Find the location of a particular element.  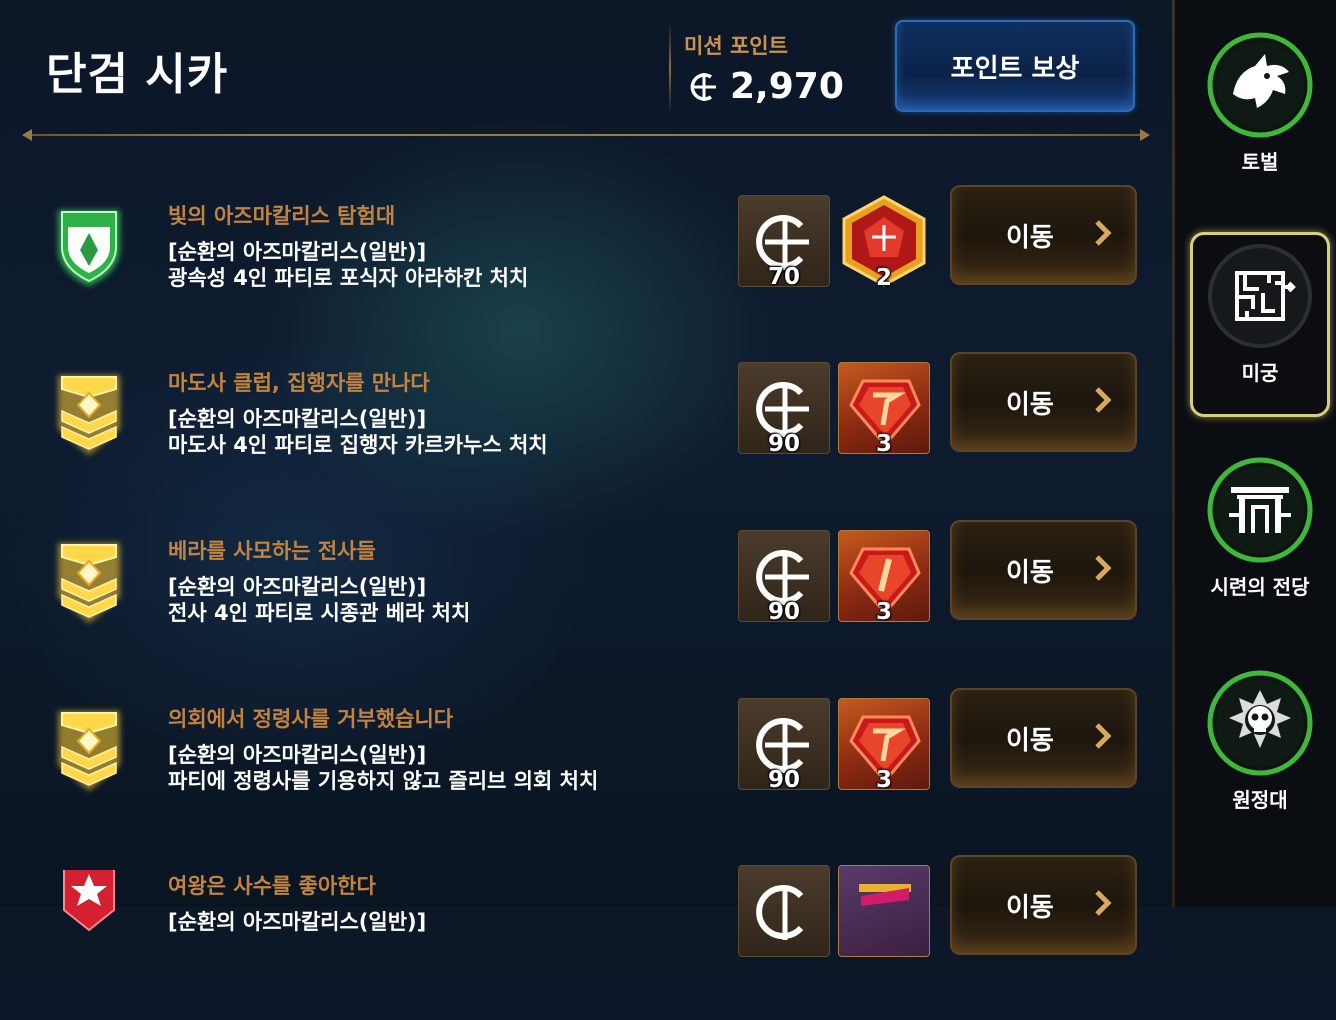

mission-condition: 광속성 4인 파티로 포식자 아라하칸 처치 is located at coordinates (348, 278).